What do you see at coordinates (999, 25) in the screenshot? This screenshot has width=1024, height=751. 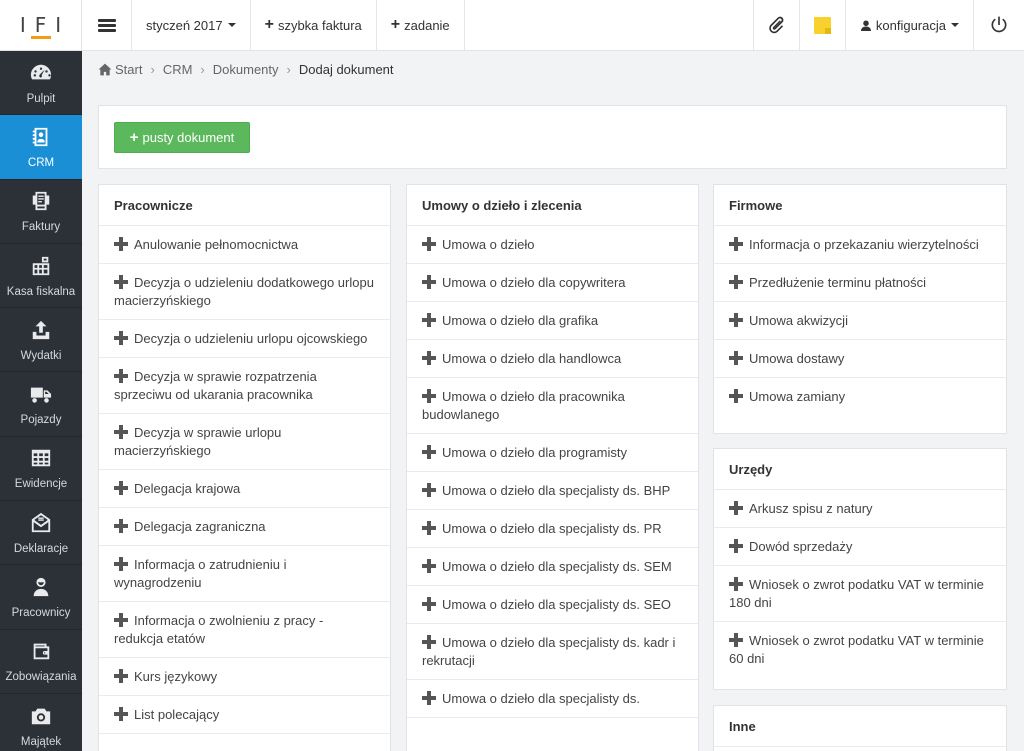 I see `logout-button` at bounding box center [999, 25].